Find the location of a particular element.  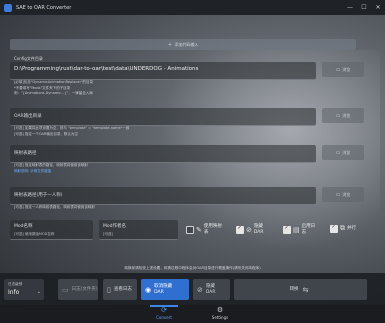

mapping-1st-person-browse-button: ▭ 浏览 is located at coordinates (343, 194).